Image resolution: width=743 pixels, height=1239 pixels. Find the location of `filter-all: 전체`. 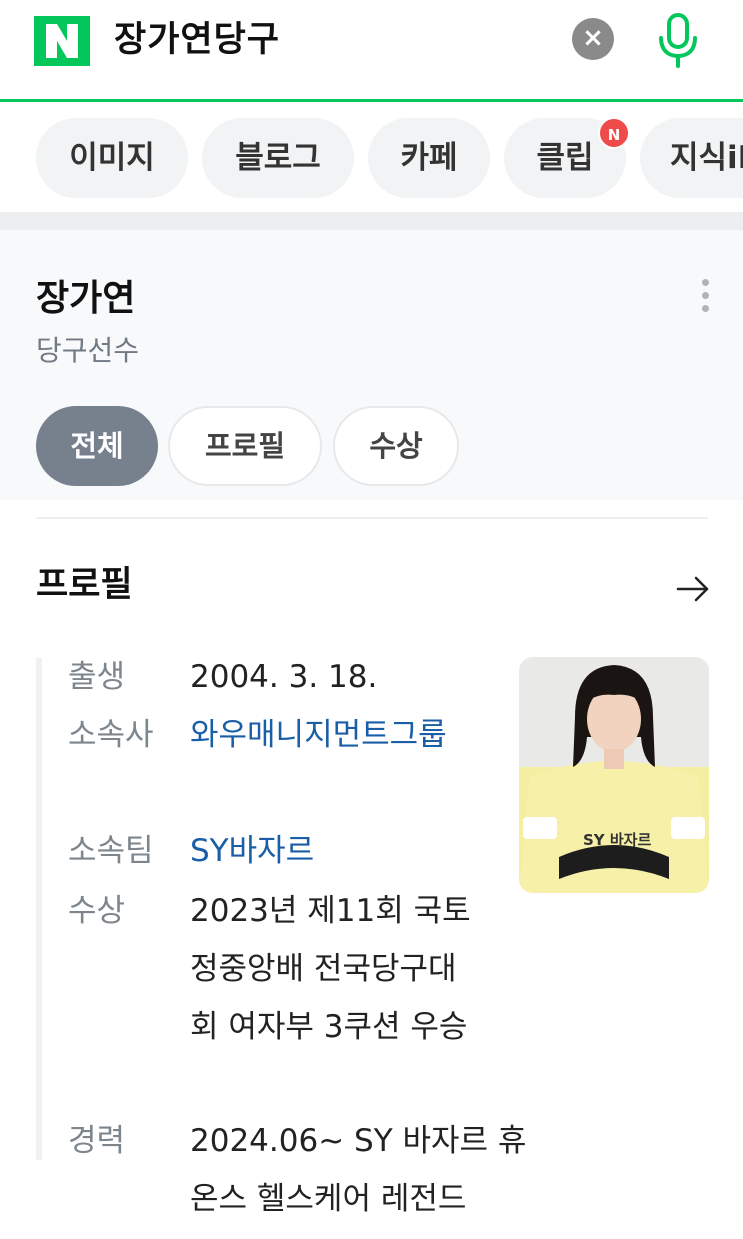

filter-all: 전체 is located at coordinates (97, 446).